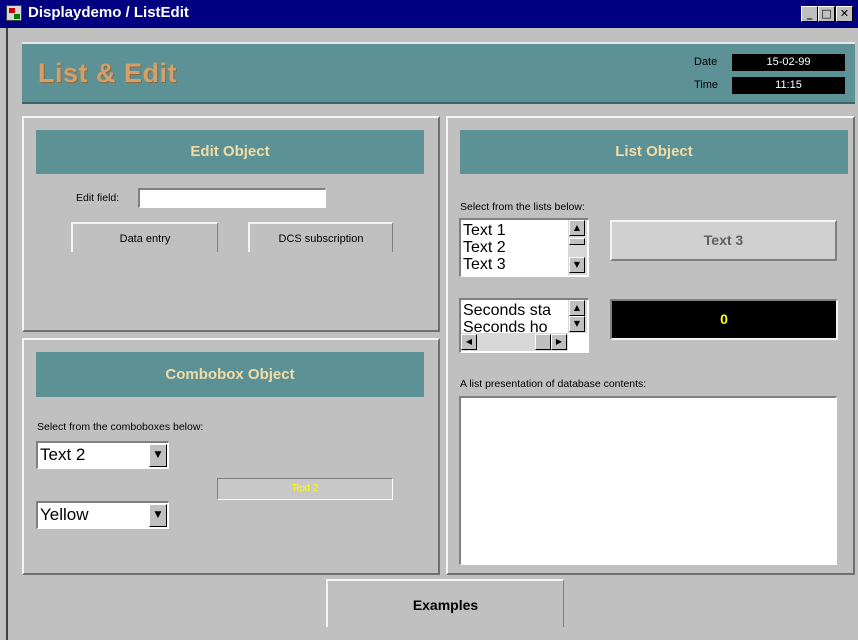  Describe the element at coordinates (826, 14) in the screenshot. I see `maximize-button: □` at that location.